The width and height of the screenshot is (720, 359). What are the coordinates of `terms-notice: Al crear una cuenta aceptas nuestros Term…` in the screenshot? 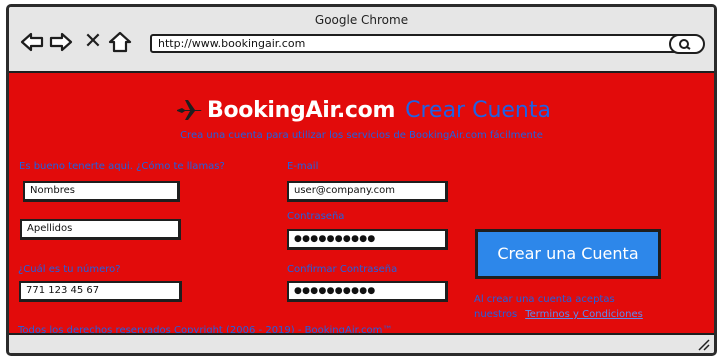 It's located at (558, 307).